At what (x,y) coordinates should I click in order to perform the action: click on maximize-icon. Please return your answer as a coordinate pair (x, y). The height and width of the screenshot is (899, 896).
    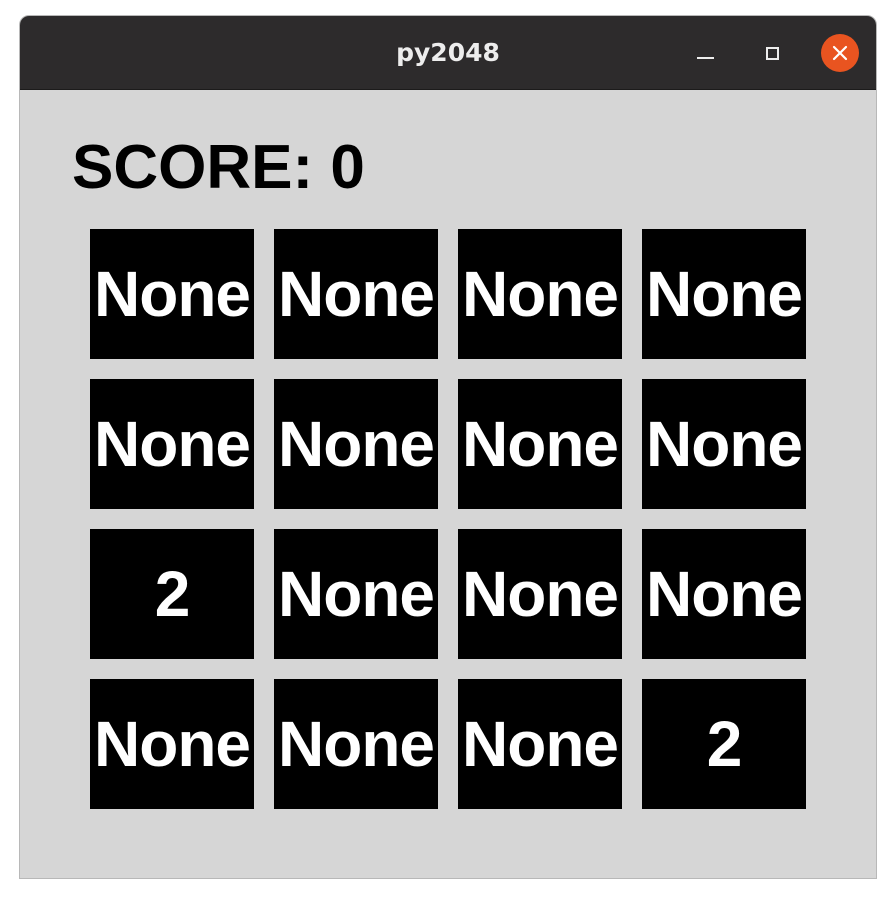
    Looking at the image, I should click on (772, 53).